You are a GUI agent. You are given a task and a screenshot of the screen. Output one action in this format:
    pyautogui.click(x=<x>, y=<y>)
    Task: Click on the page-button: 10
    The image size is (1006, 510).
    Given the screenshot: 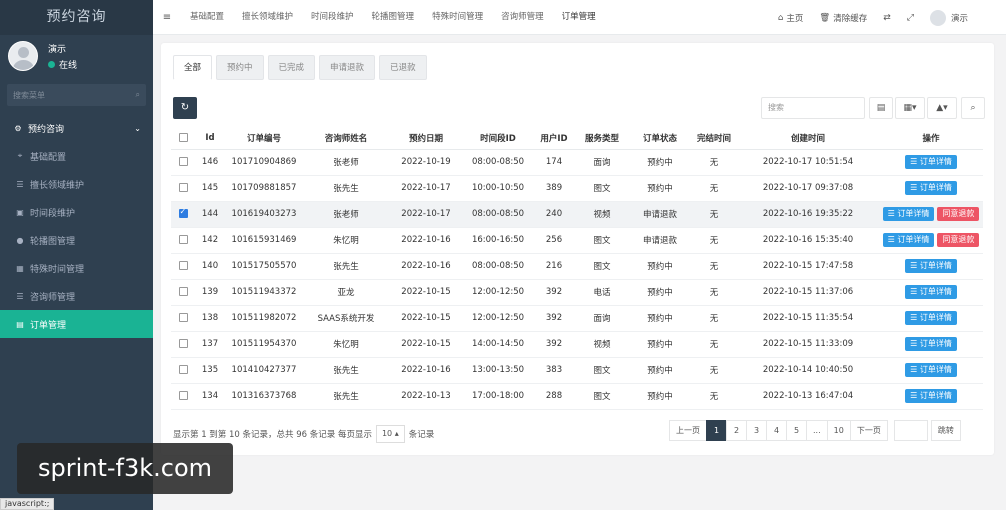 What is the action you would take?
    pyautogui.click(x=838, y=430)
    